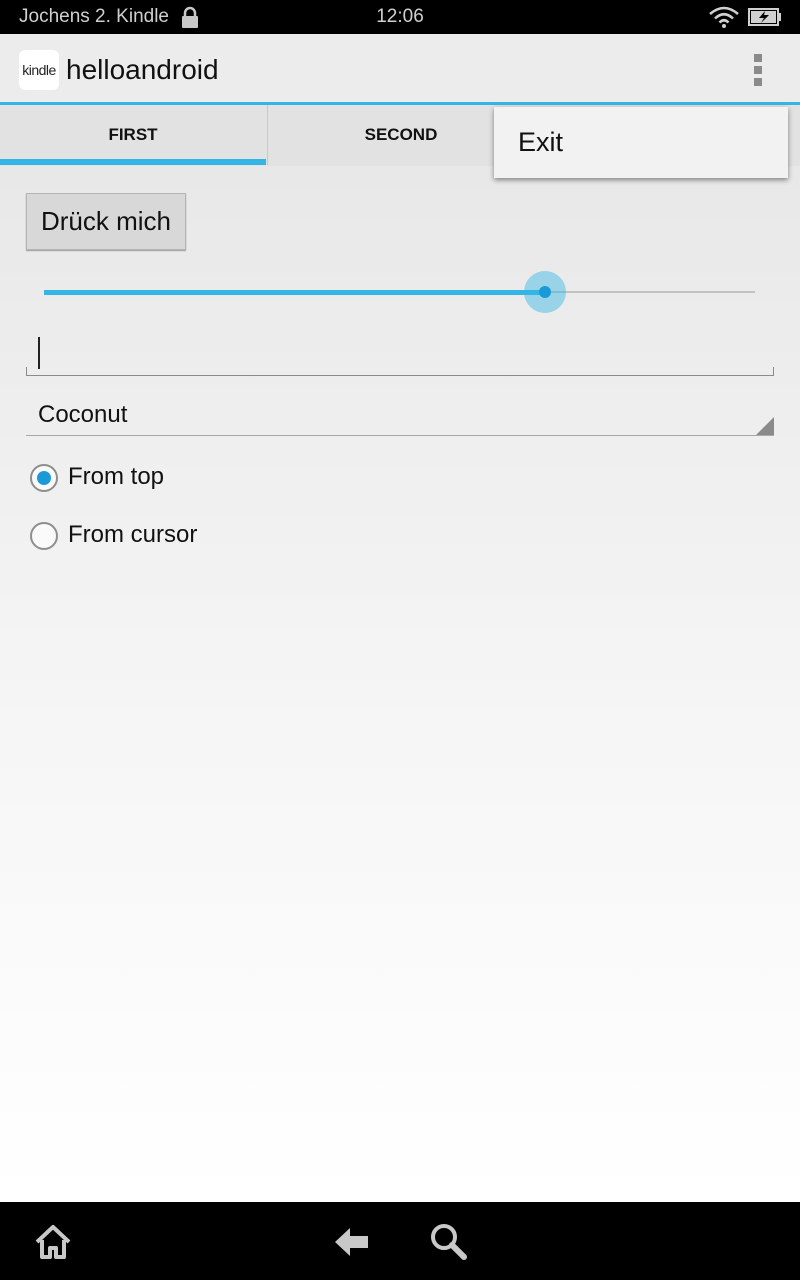 The height and width of the screenshot is (1280, 800). Describe the element at coordinates (541, 142) in the screenshot. I see `menu-item-exit-label: Exit` at that location.